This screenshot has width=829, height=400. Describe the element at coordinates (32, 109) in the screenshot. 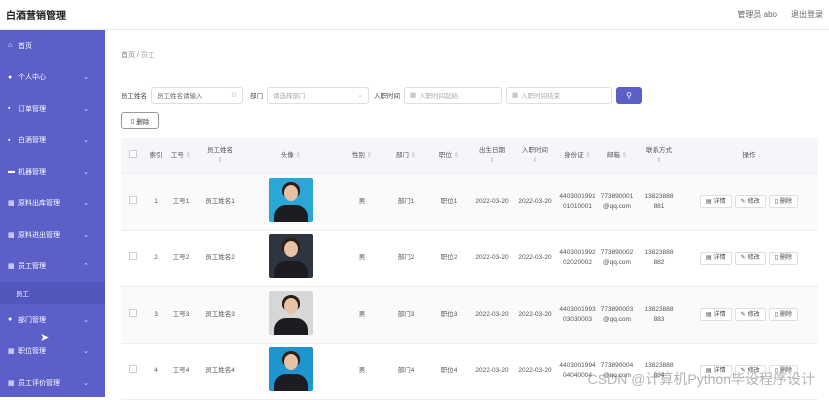

I see `sidebar-item-label: 订单管理` at that location.